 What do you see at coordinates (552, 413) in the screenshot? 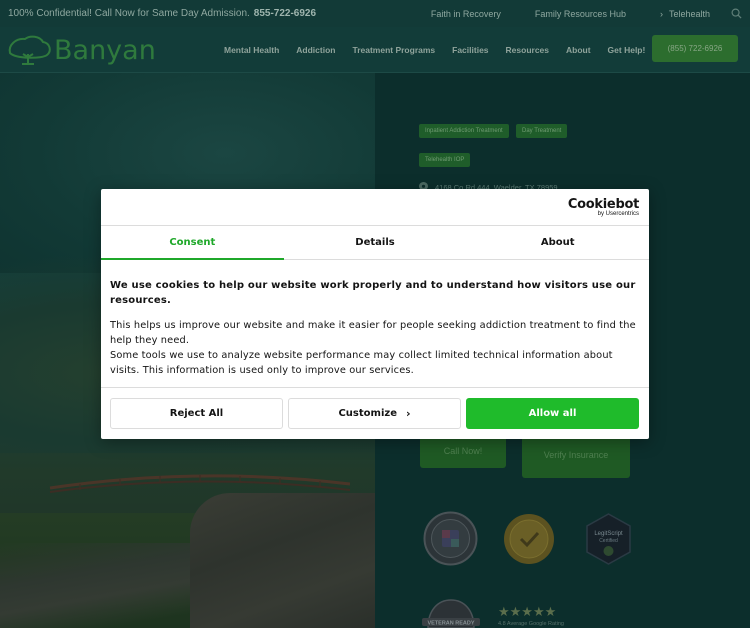
I see `allow-all-button: Allow all` at bounding box center [552, 413].